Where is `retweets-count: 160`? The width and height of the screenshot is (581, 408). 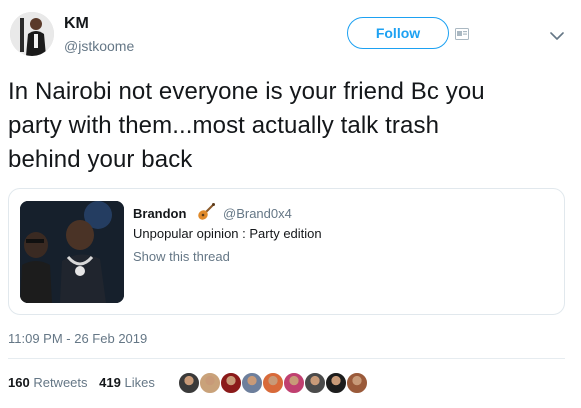
retweets-count: 160 is located at coordinates (19, 382).